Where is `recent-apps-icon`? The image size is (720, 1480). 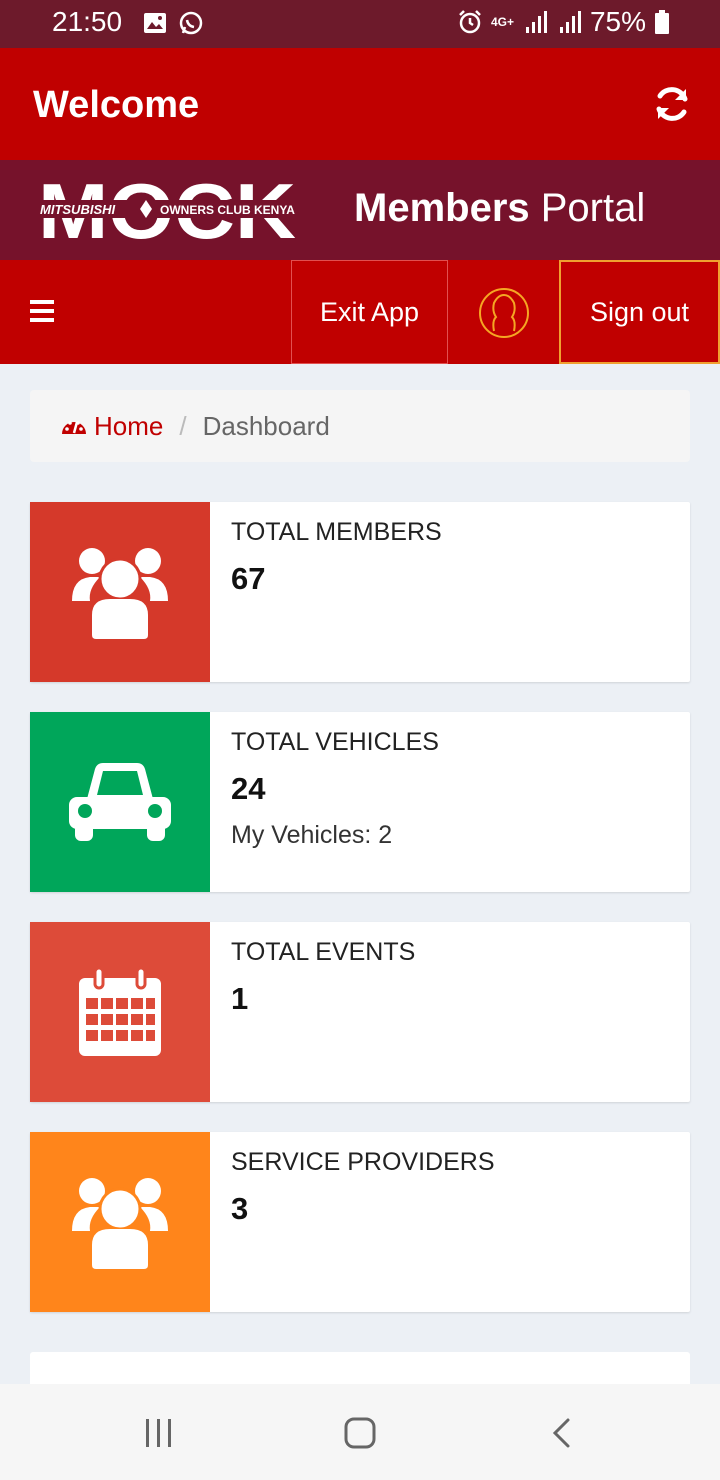
recent-apps-icon is located at coordinates (159, 1433).